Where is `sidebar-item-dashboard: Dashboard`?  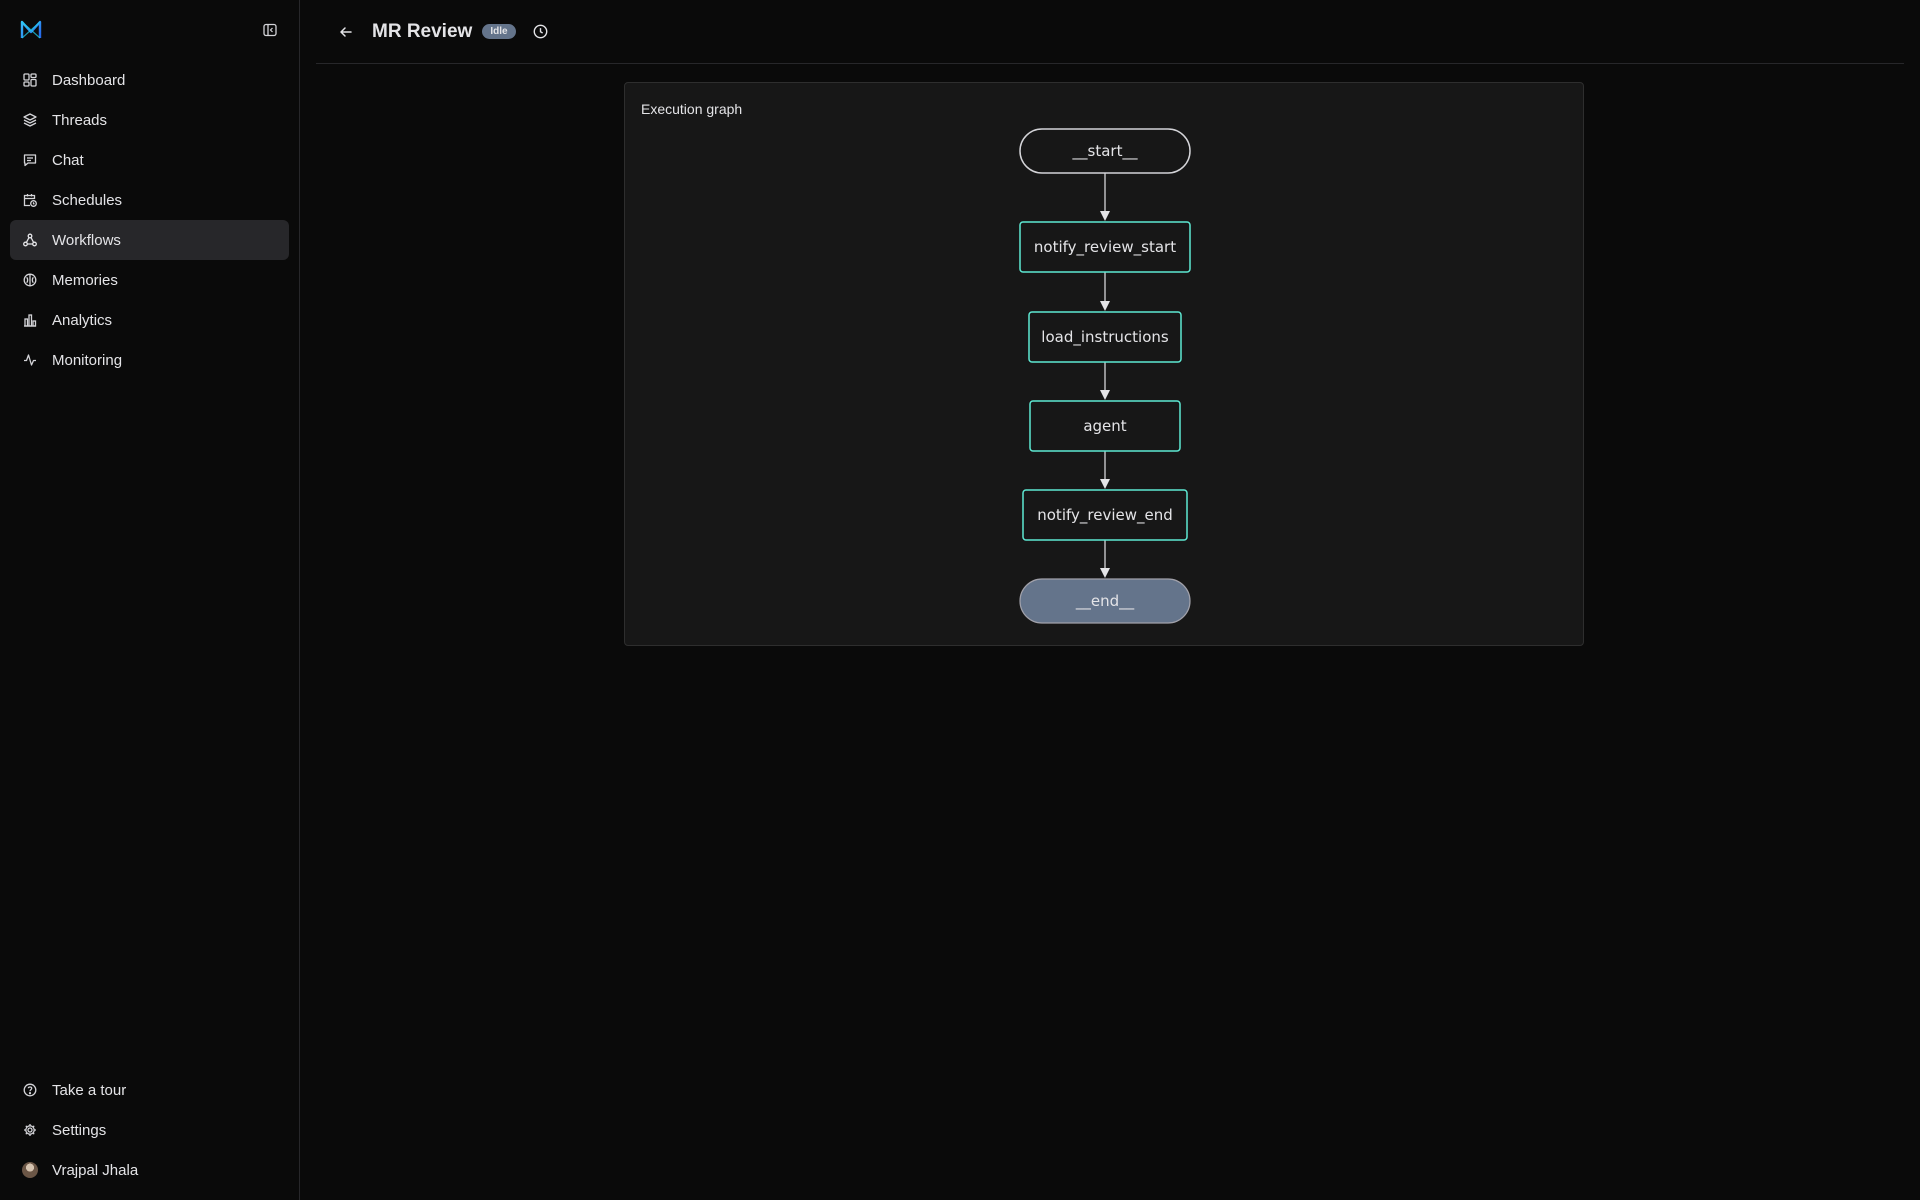 sidebar-item-dashboard: Dashboard is located at coordinates (149, 80).